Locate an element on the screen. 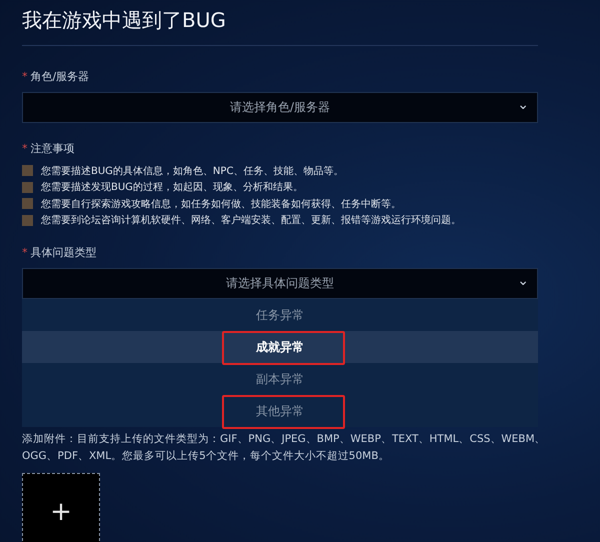 This screenshot has width=600, height=542. notice-text: 您需要描述BUG的具体信息，如角色、NPC、任务、技能、物品等。 is located at coordinates (192, 171).